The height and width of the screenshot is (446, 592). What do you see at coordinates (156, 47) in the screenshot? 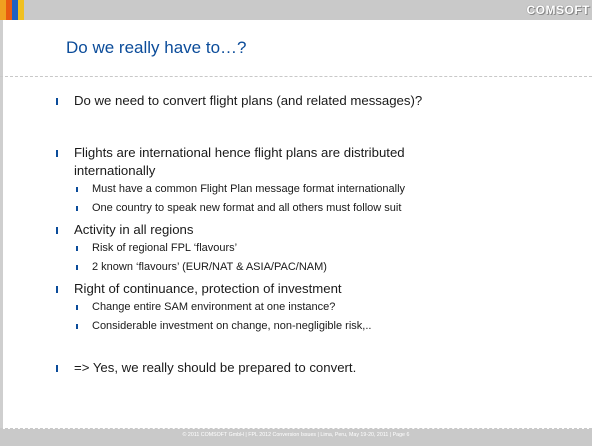
I see `slide-title: Do we really have to…?` at bounding box center [156, 47].